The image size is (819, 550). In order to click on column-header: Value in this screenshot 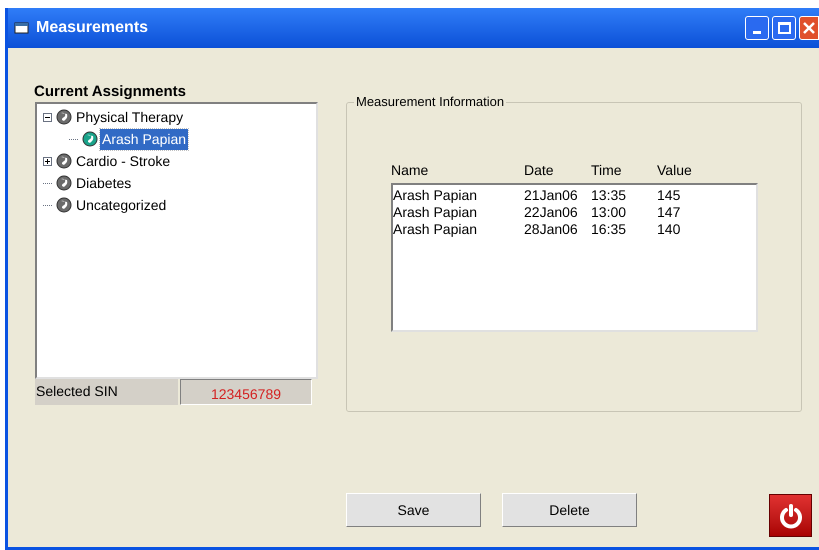, I will do `click(675, 170)`.